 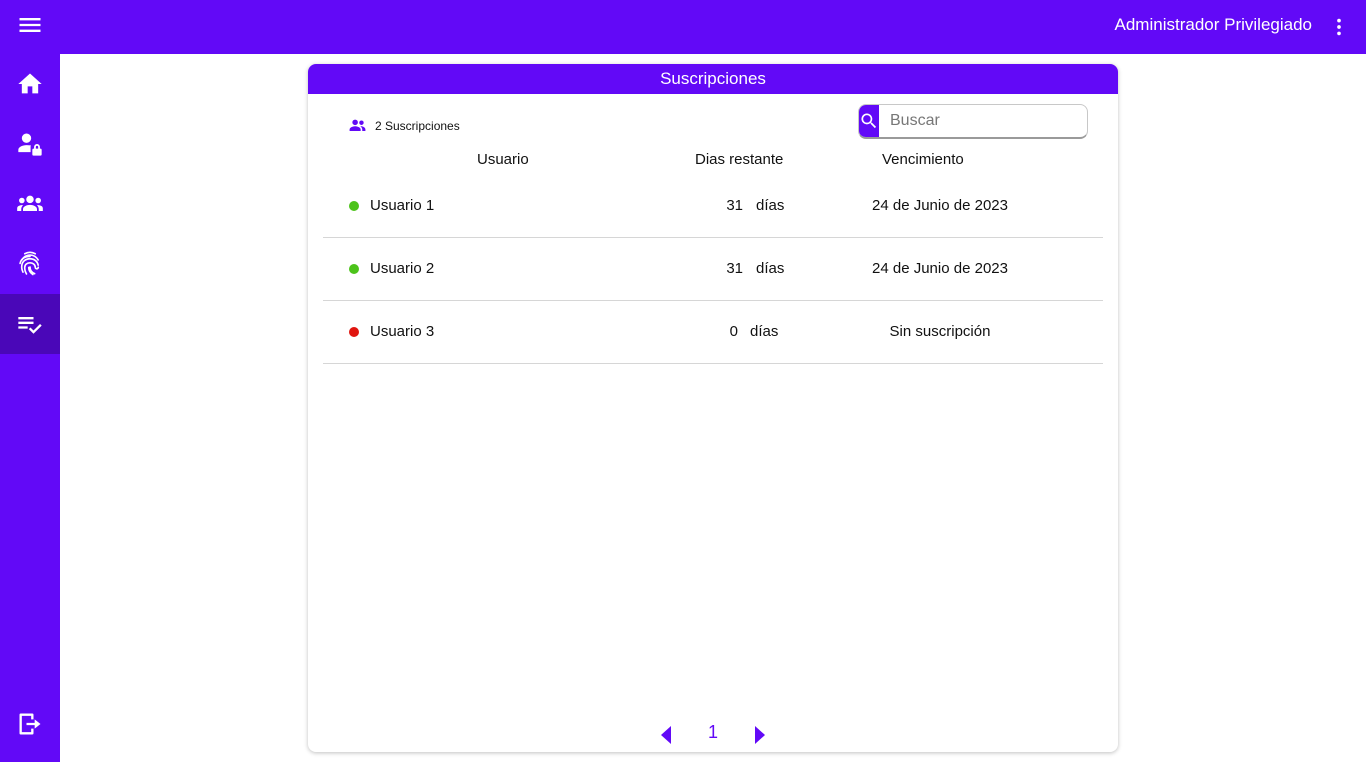 I want to click on user-name: Administrador Privilegiado, so click(x=1213, y=25).